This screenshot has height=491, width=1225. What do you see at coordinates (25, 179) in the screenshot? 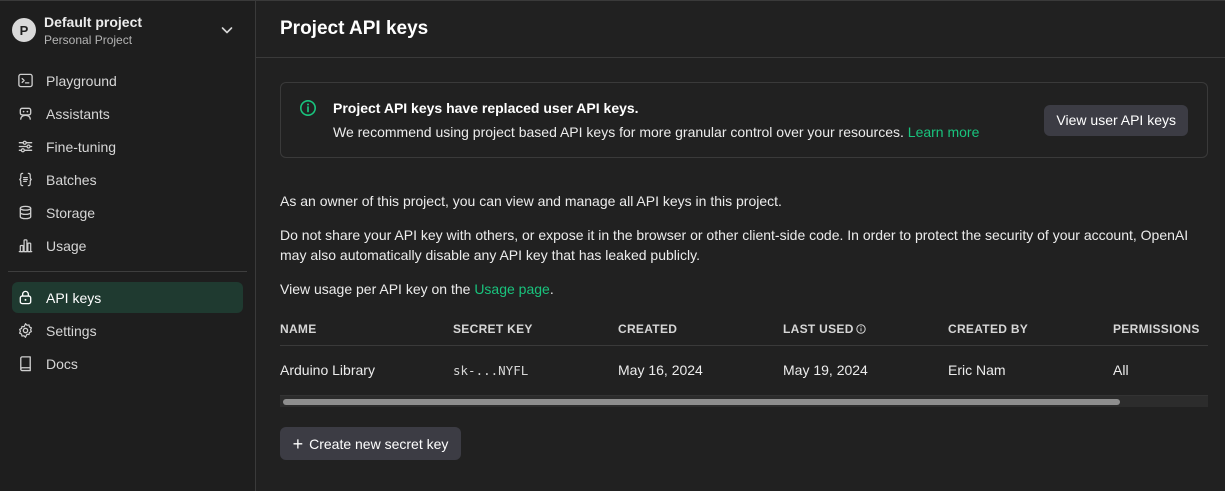
I see `braces-icon` at bounding box center [25, 179].